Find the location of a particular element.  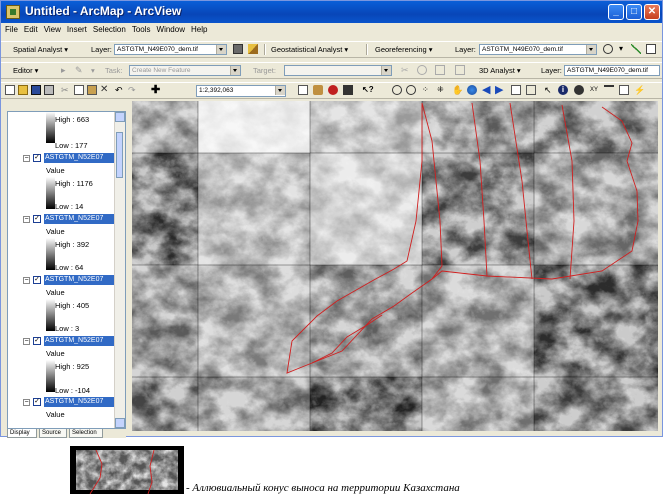

menu-selection: Selection is located at coordinates (108, 28).